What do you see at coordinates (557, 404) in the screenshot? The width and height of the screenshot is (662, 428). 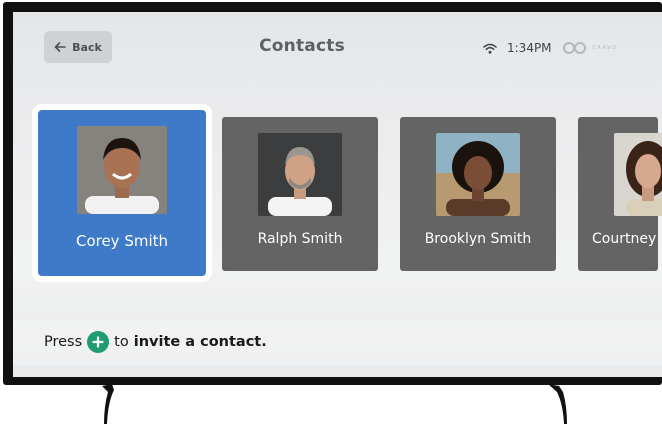 I see `tv-stand-right-leg` at bounding box center [557, 404].